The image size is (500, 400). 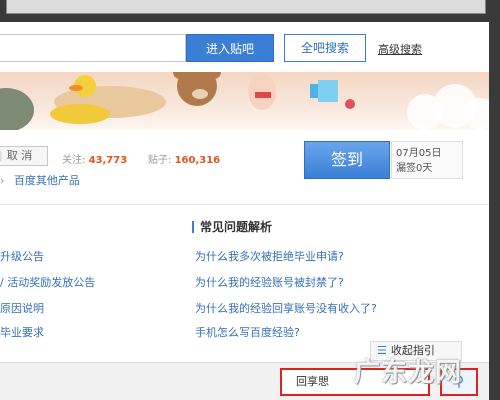 What do you see at coordinates (419, 153) in the screenshot?
I see `sign-date: 07月05日` at bounding box center [419, 153].